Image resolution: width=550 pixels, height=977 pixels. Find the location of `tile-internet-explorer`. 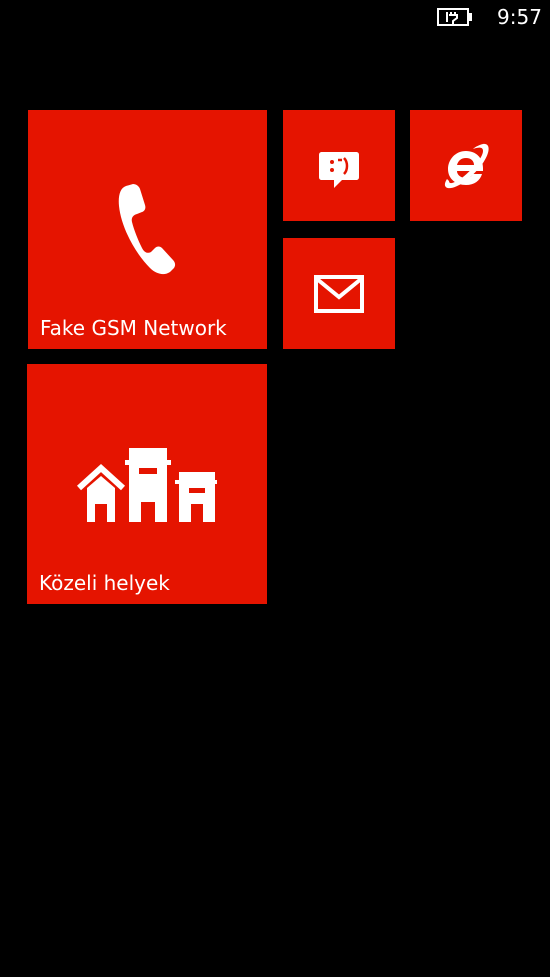

tile-internet-explorer is located at coordinates (466, 165).